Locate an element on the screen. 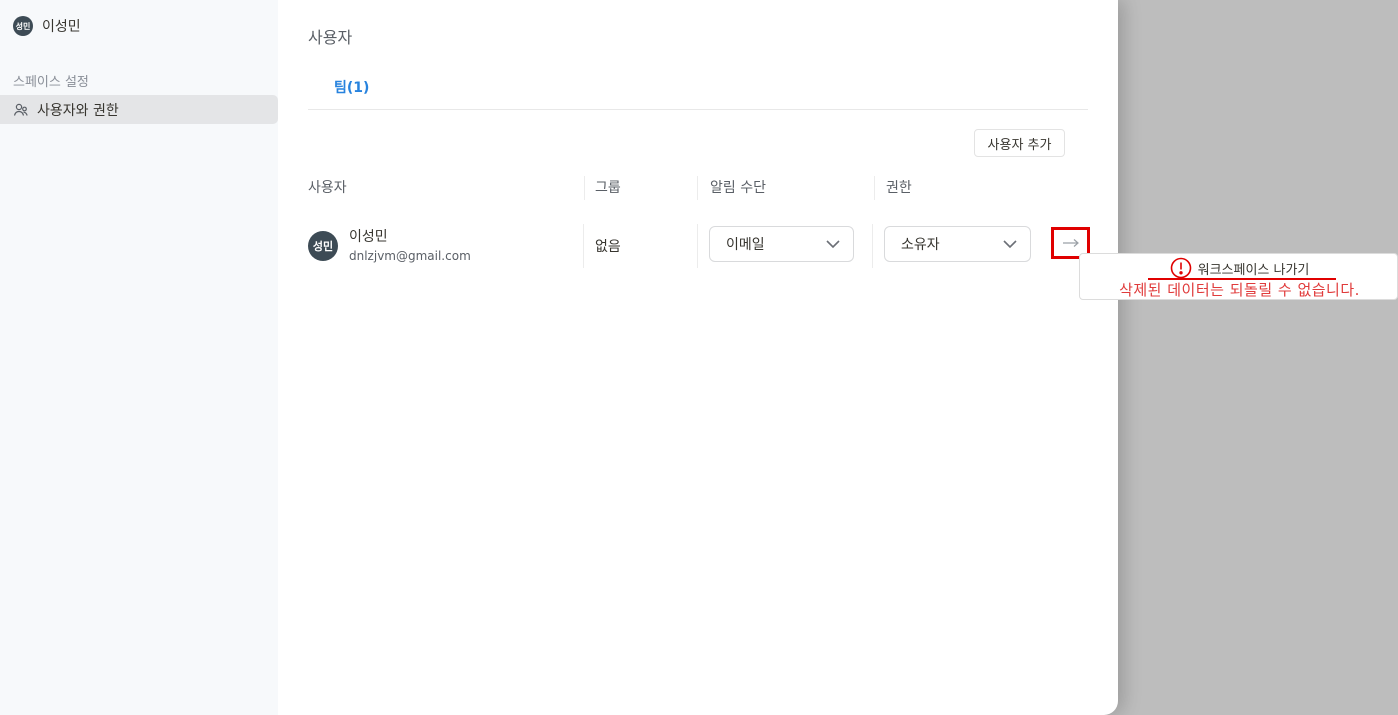 The image size is (1398, 715). alert-circle-icon is located at coordinates (1181, 268).